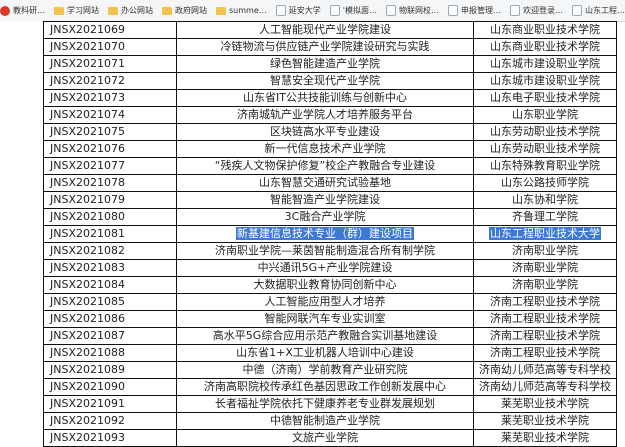 This screenshot has height=447, width=625. I want to click on table-row: JNSX2021084 大数据职业教育协同创新中心 济南职业学院, so click(330, 285).